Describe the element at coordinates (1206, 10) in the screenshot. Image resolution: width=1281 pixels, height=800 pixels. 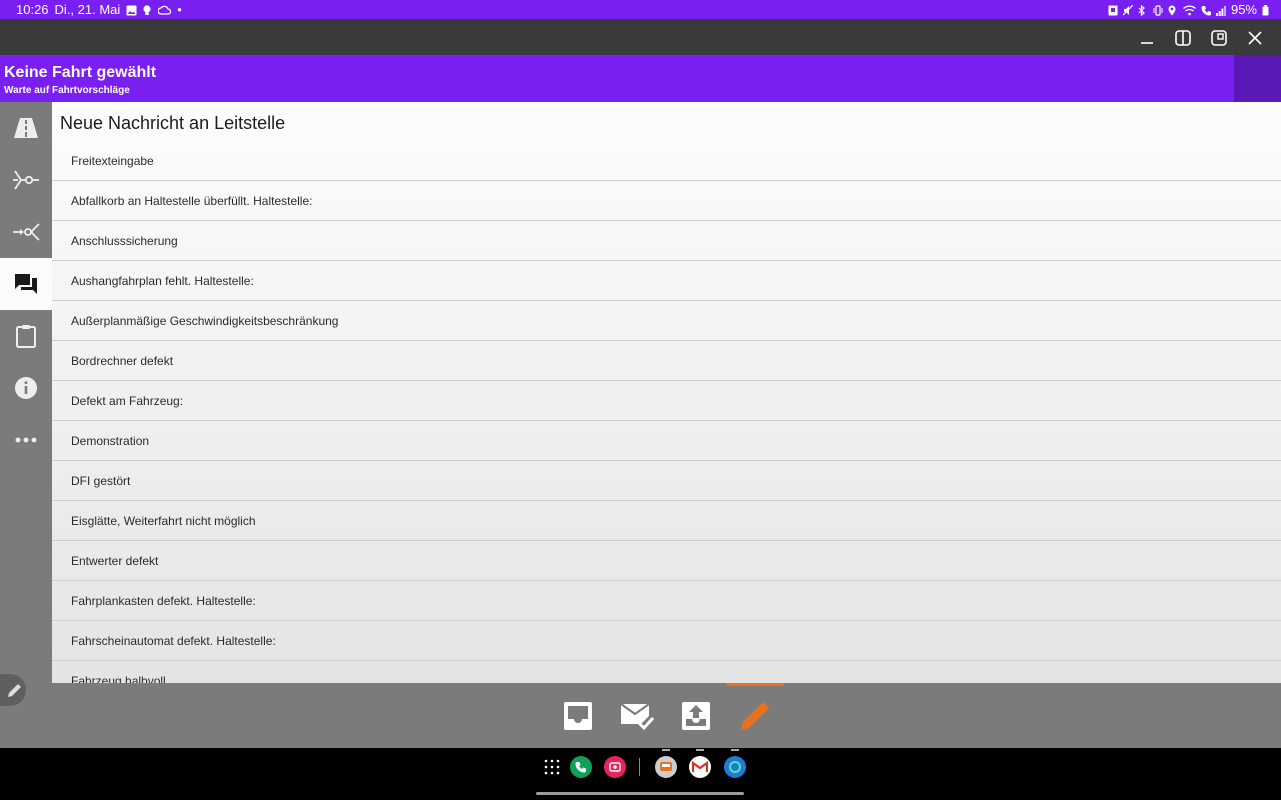
I see `call-icon` at that location.